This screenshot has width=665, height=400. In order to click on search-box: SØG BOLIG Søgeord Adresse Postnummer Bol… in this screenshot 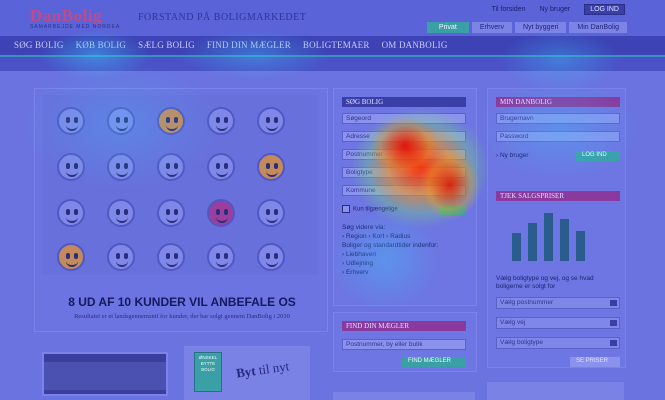, I will do `click(405, 197)`.